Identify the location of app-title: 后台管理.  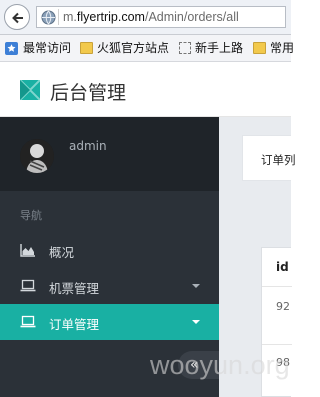
(88, 93).